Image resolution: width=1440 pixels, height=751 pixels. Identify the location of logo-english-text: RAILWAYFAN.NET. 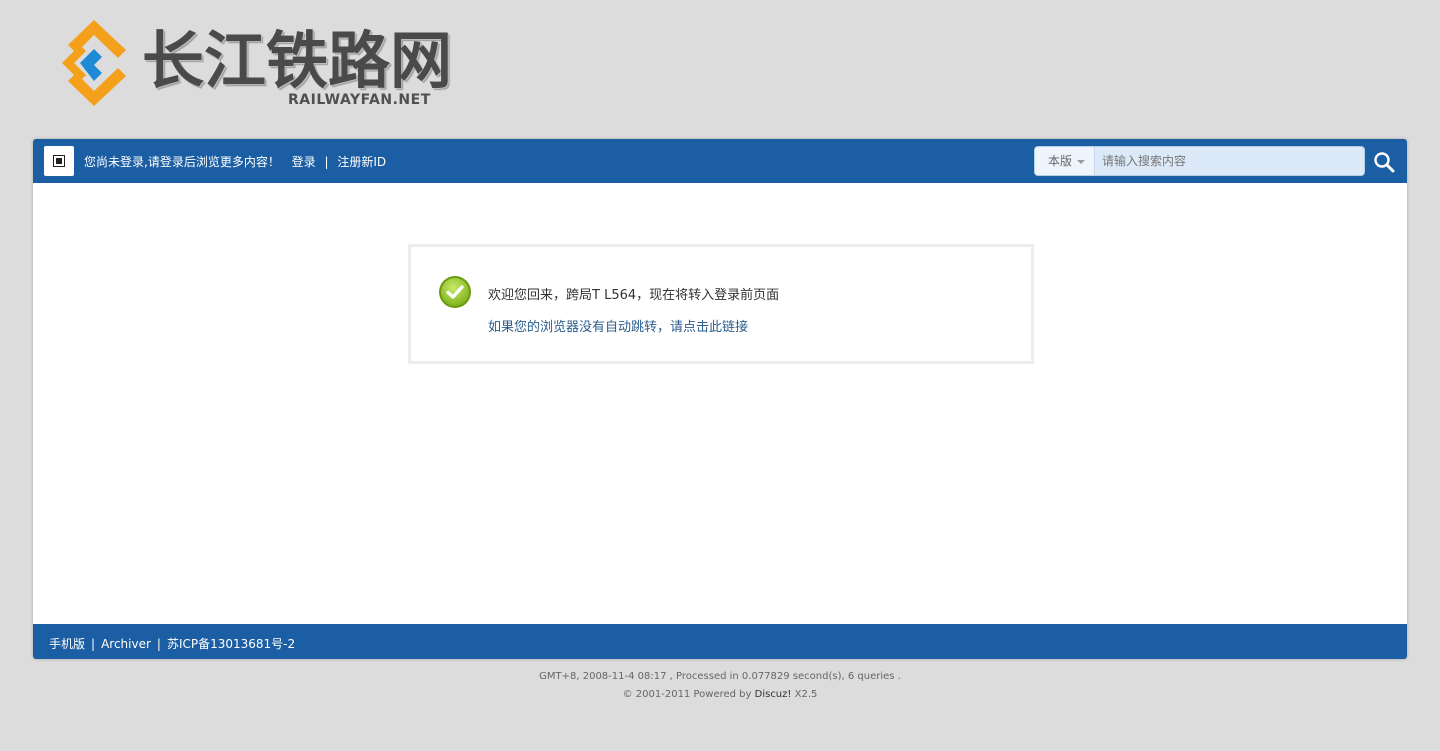
(359, 100).